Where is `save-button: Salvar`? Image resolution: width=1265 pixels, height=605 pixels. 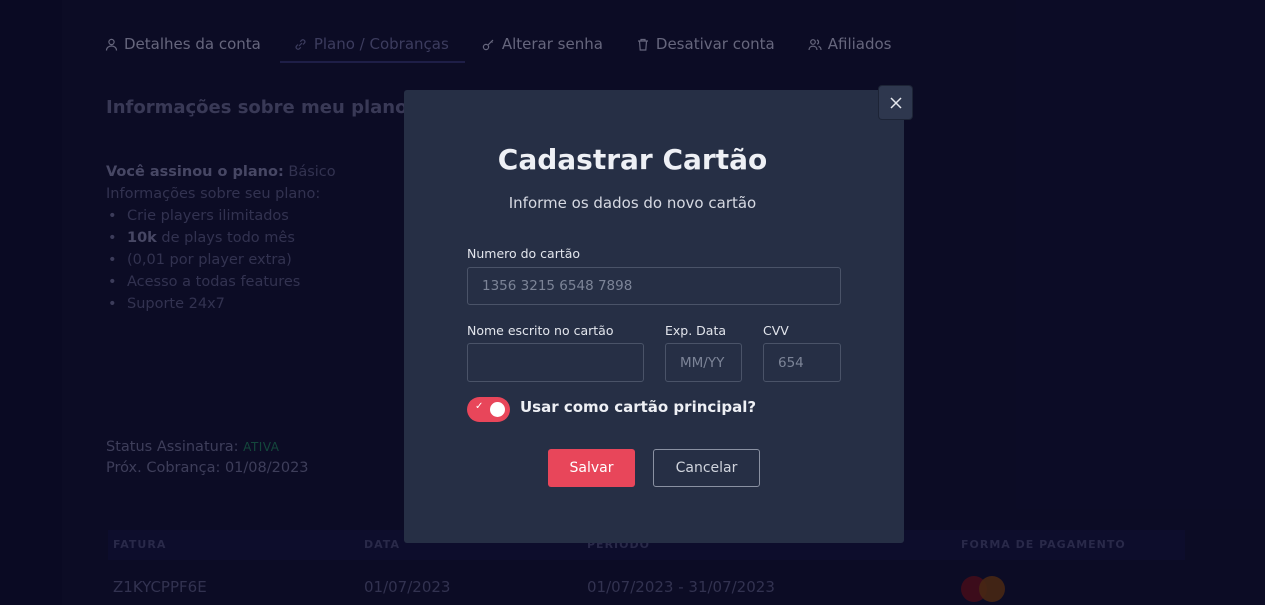 save-button: Salvar is located at coordinates (591, 468).